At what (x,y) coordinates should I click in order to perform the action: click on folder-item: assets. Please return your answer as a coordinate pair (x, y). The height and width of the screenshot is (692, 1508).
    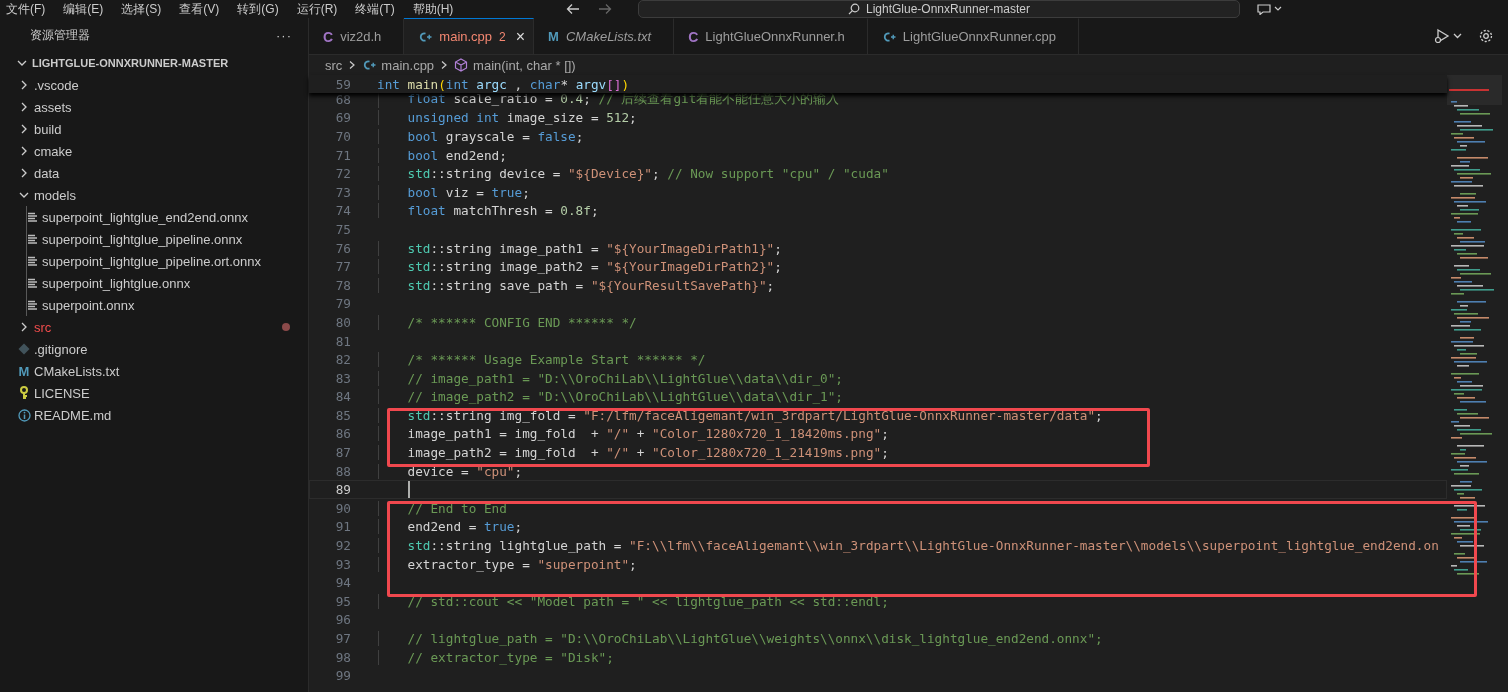
    Looking at the image, I should click on (53, 107).